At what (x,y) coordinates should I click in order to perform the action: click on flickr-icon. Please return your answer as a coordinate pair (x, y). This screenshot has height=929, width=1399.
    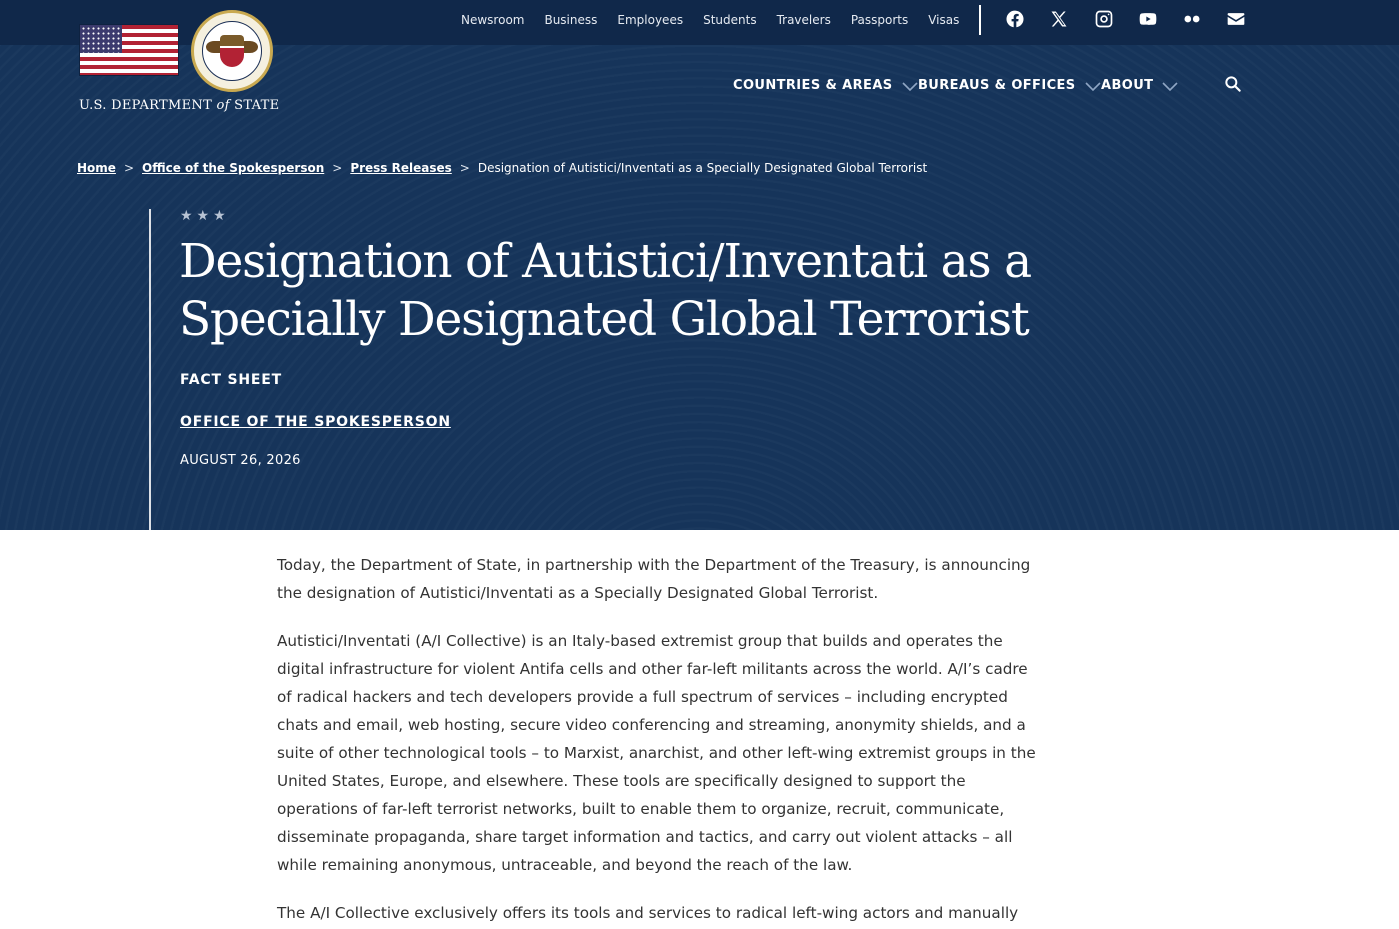
    Looking at the image, I should click on (1192, 19).